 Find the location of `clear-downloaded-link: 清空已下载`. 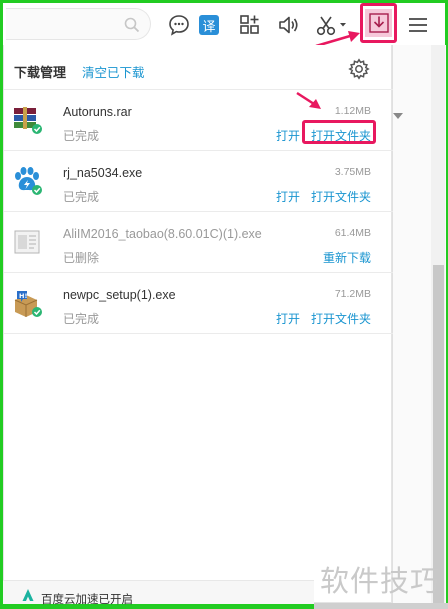

clear-downloaded-link: 清空已下载 is located at coordinates (113, 71).